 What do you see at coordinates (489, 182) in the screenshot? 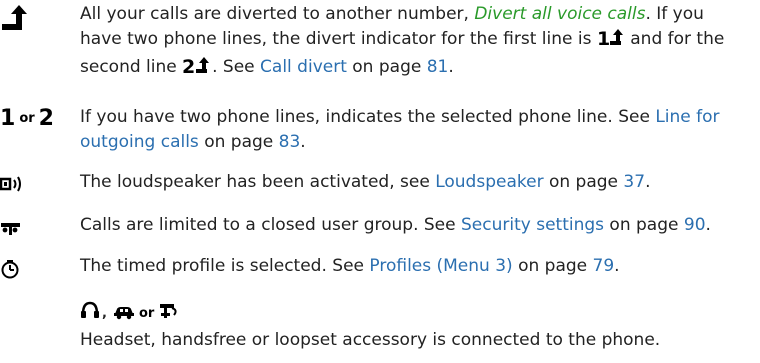
I see `loudspeaker-link: Loudspeaker` at bounding box center [489, 182].